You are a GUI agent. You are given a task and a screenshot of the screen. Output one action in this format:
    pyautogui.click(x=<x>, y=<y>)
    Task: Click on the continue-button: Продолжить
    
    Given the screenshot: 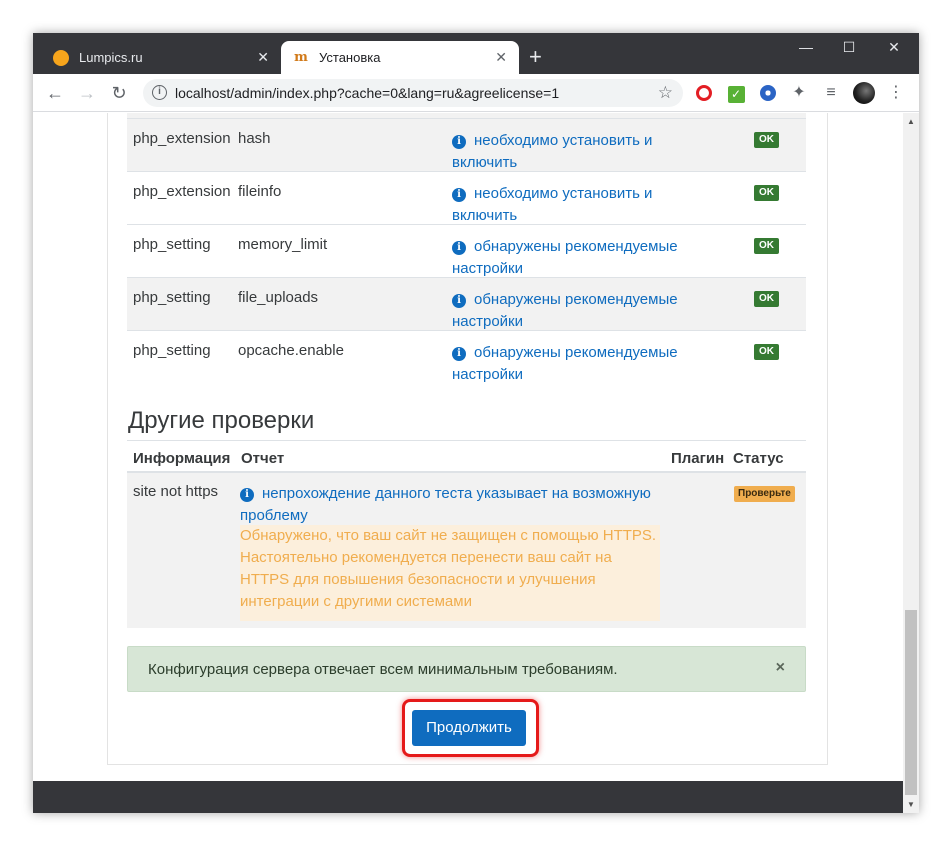 What is the action you would take?
    pyautogui.click(x=469, y=728)
    